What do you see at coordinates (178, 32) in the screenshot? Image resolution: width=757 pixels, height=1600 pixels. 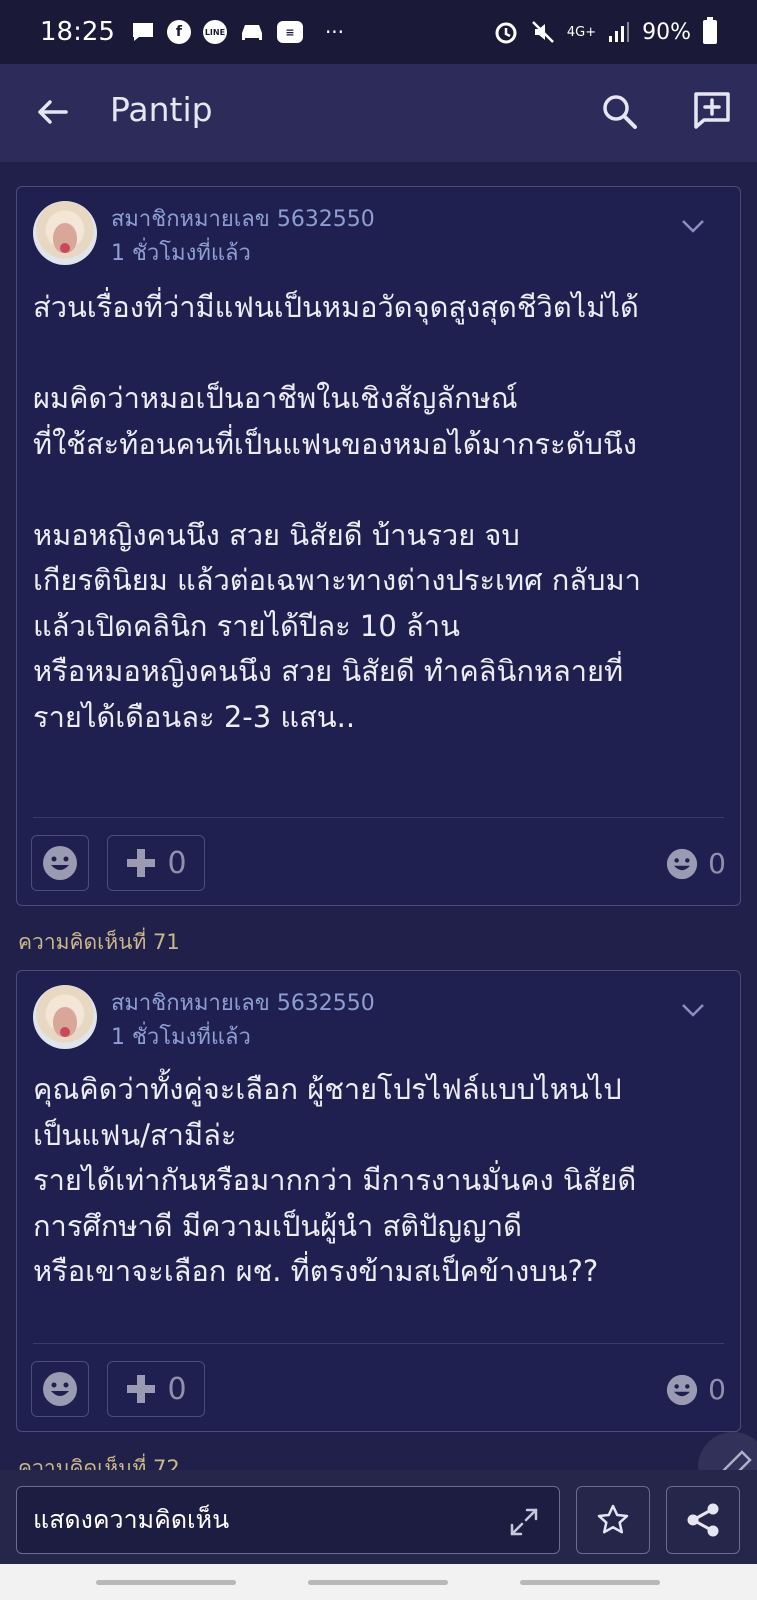 I see `facebook-icon: f` at bounding box center [178, 32].